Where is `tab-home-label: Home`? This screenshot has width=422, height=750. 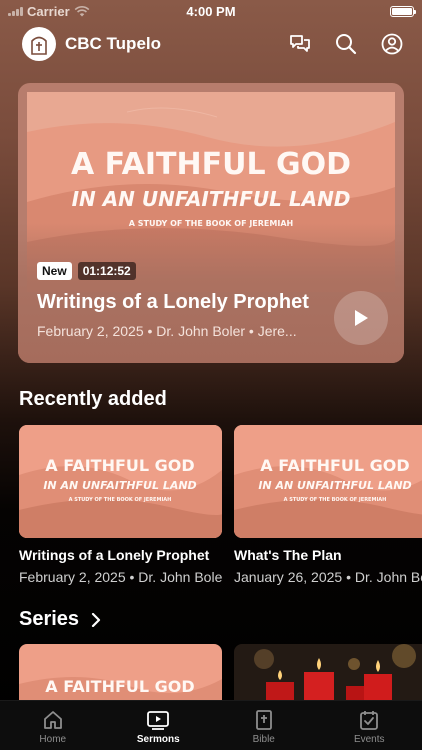 tab-home-label: Home is located at coordinates (53, 739).